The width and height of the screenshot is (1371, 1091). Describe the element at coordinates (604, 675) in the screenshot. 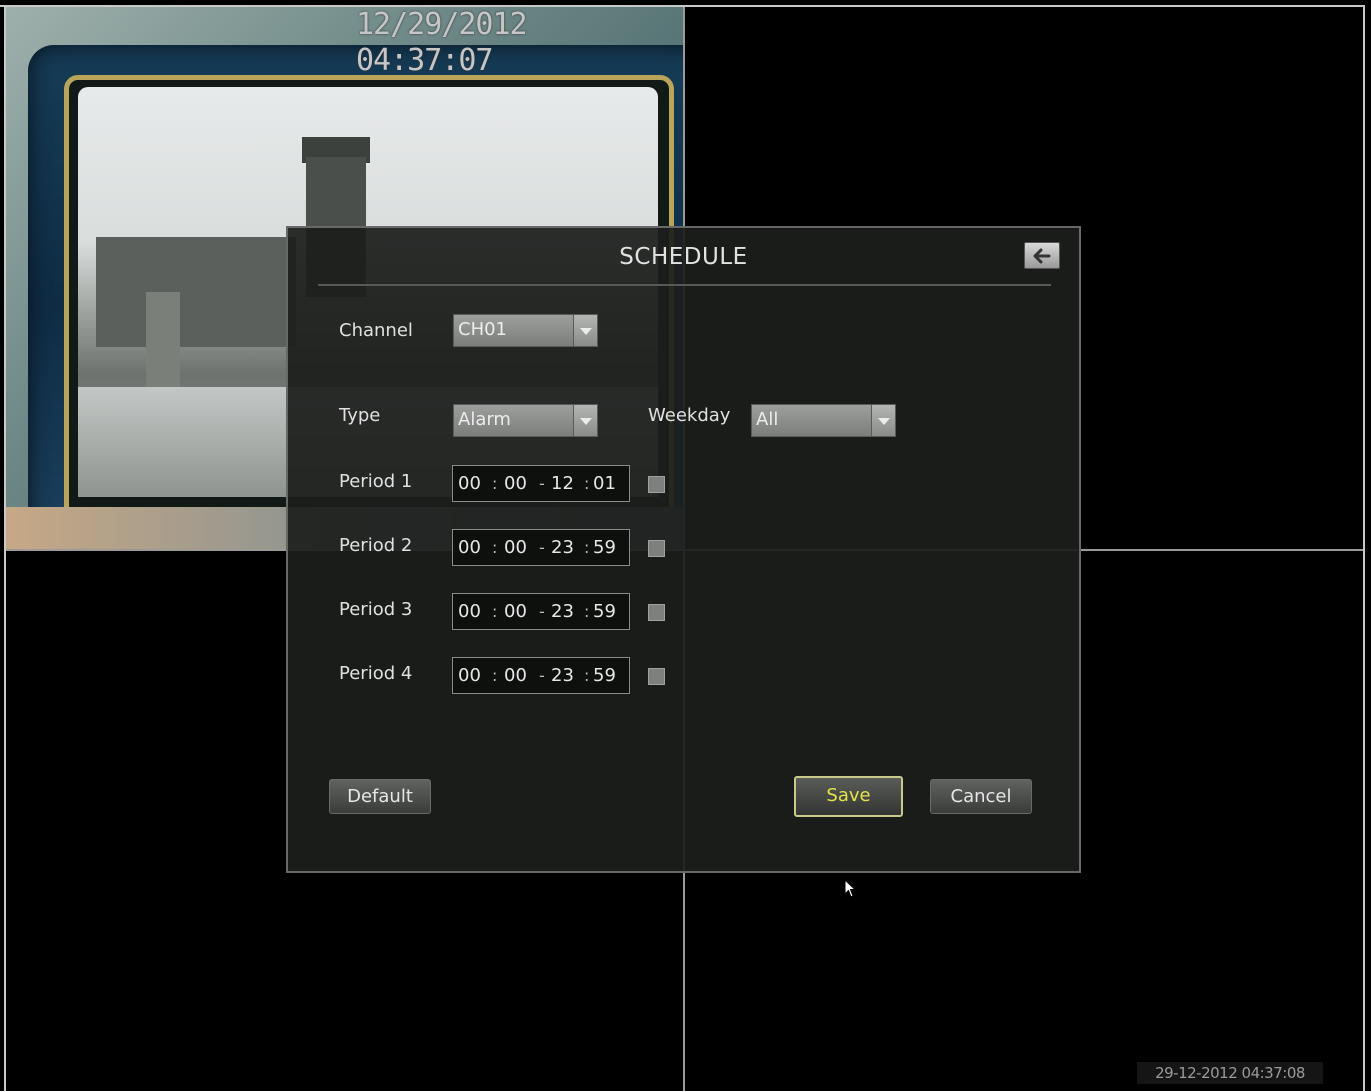

I see `period-4-end-minute: 59` at that location.